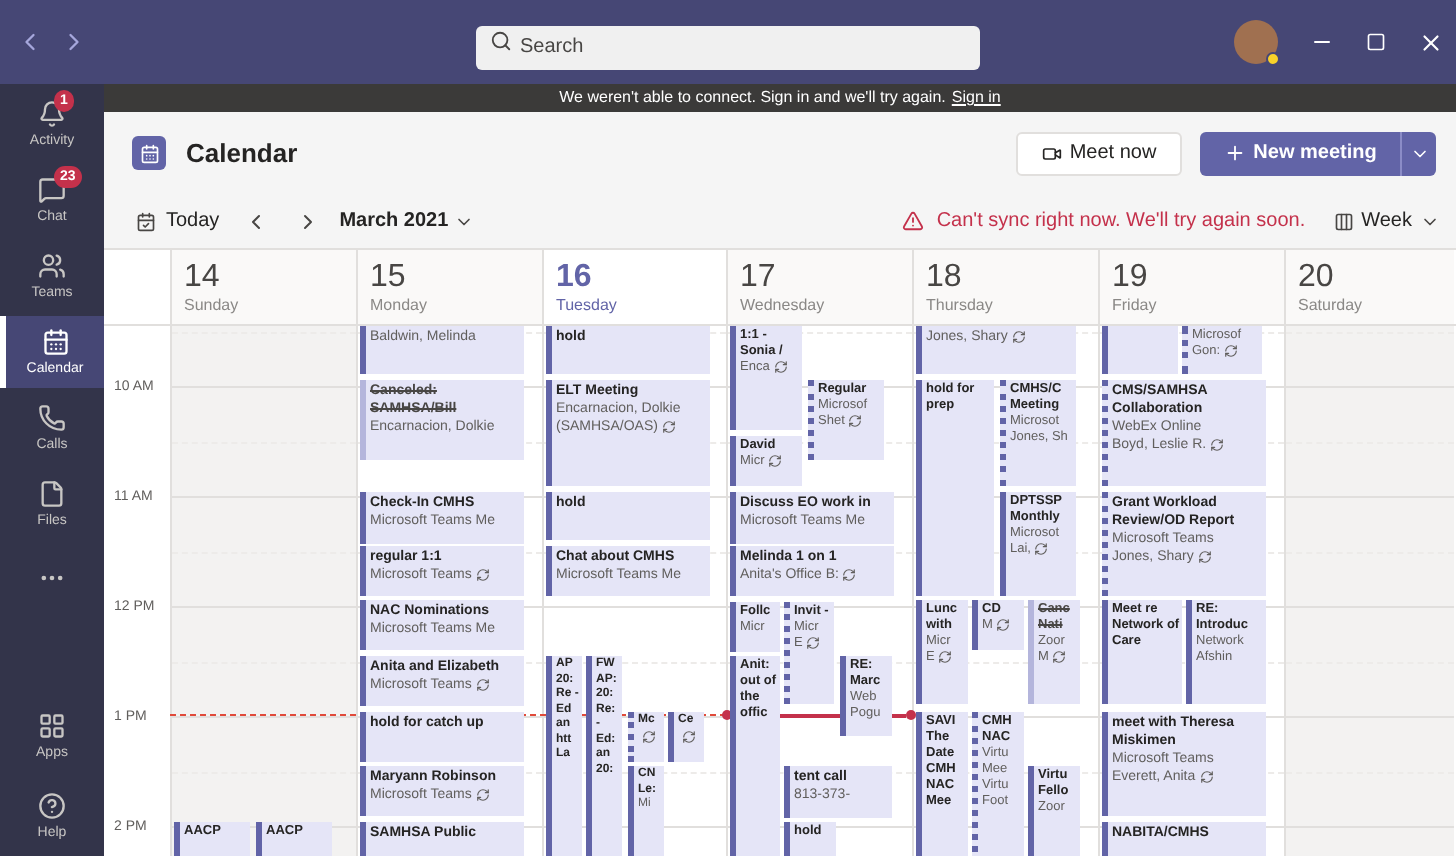  What do you see at coordinates (1343, 221) in the screenshot?
I see `week-view-icon` at bounding box center [1343, 221].